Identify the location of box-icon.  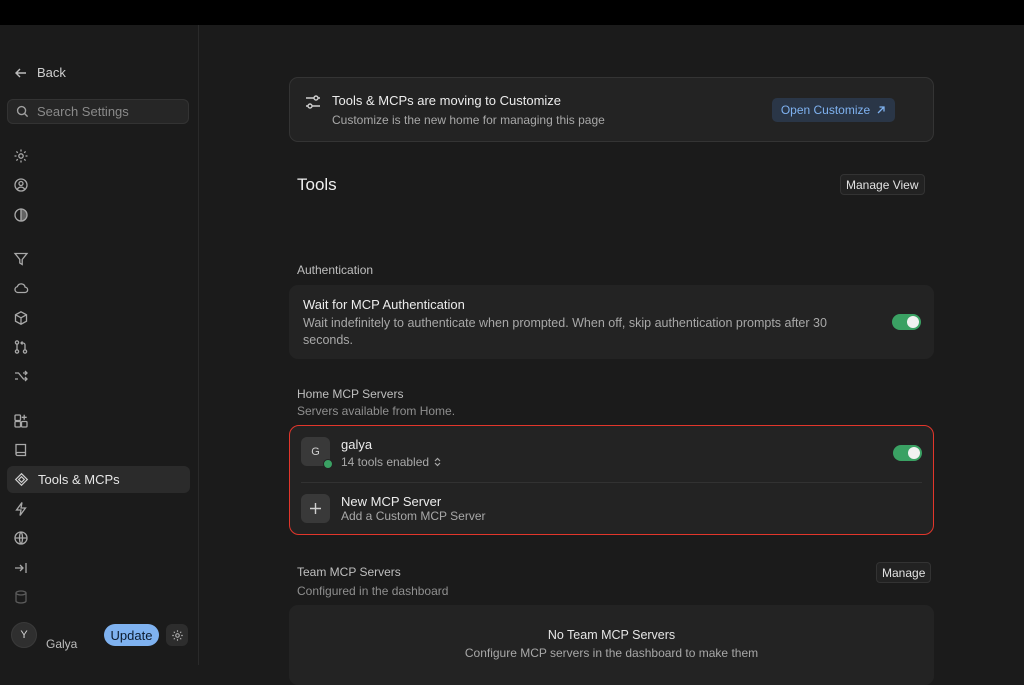
(21, 318).